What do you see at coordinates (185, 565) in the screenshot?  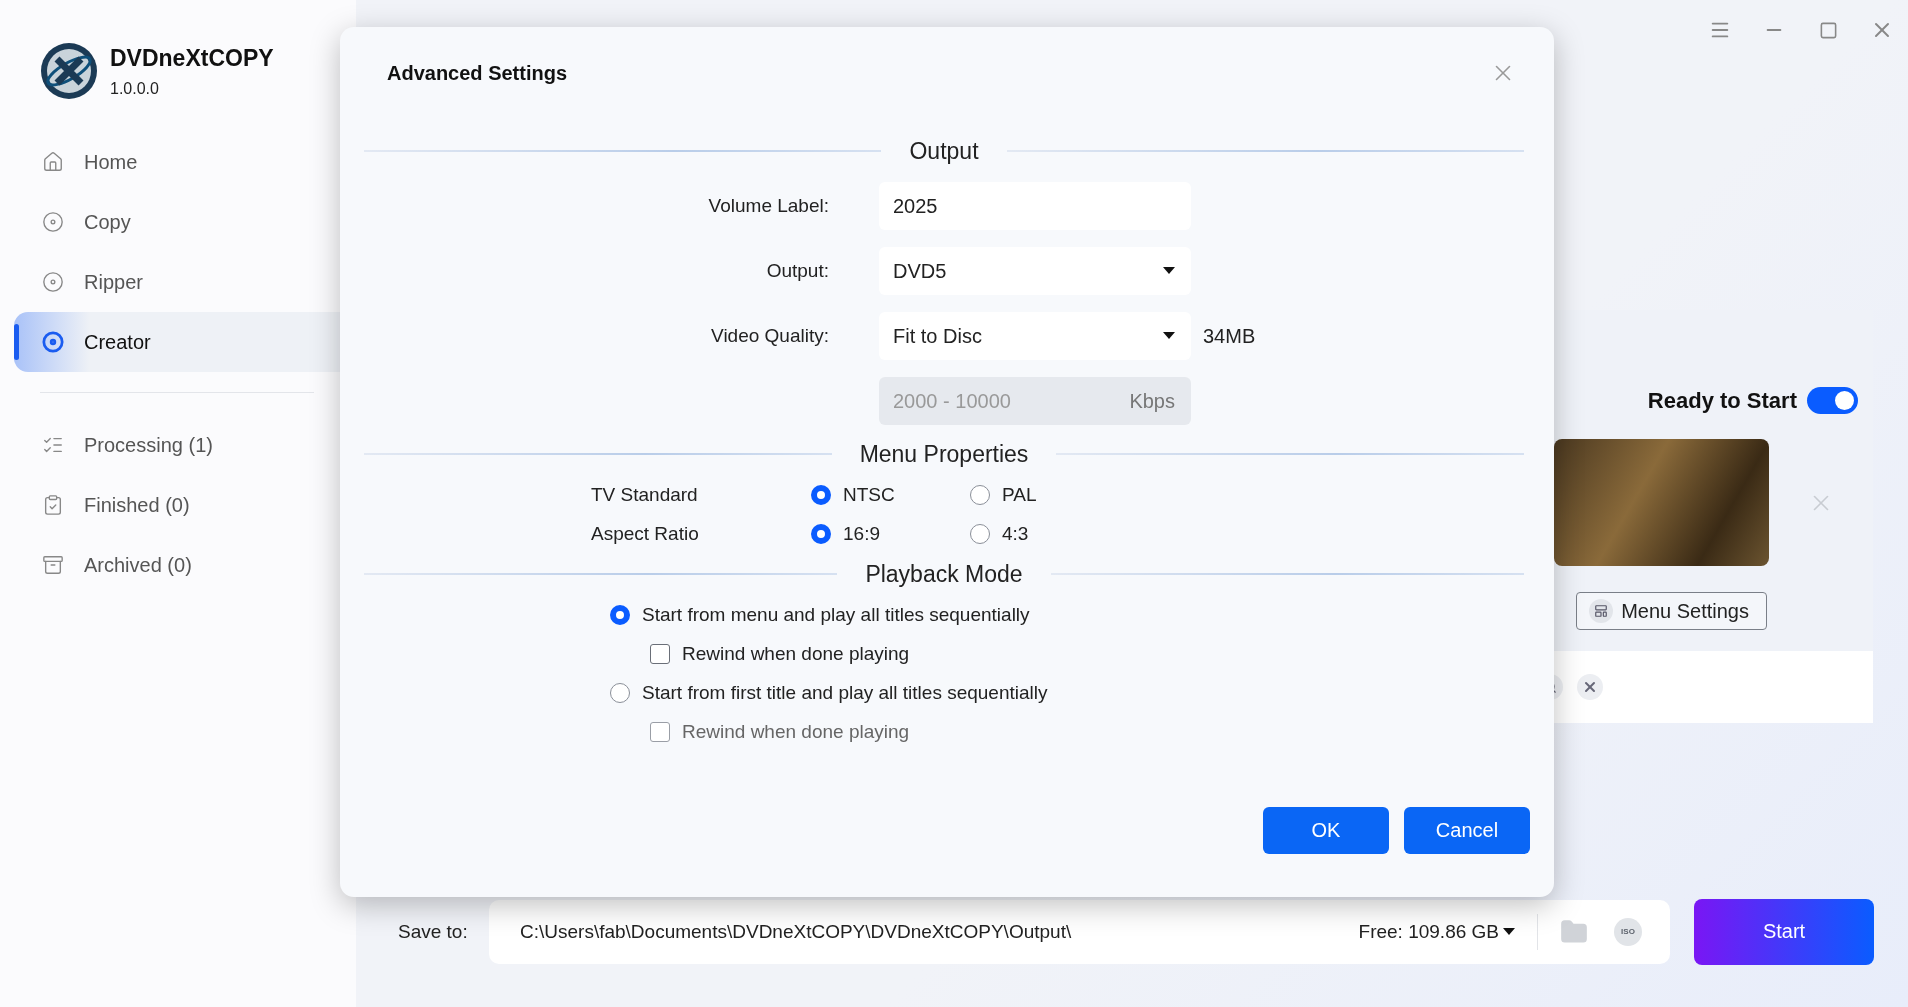 I see `nav-item: Archived (0)` at bounding box center [185, 565].